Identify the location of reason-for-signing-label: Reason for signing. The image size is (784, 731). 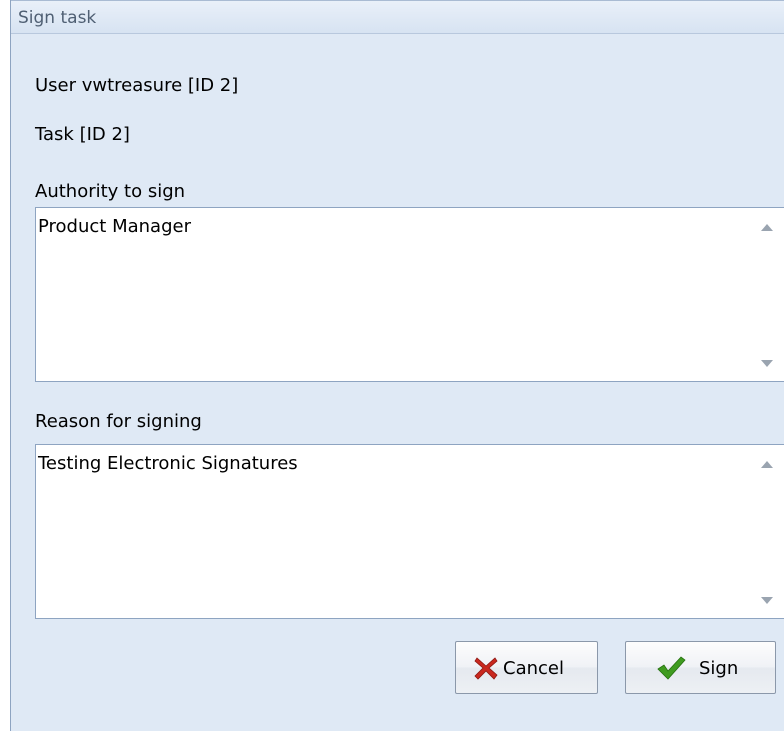
(118, 421).